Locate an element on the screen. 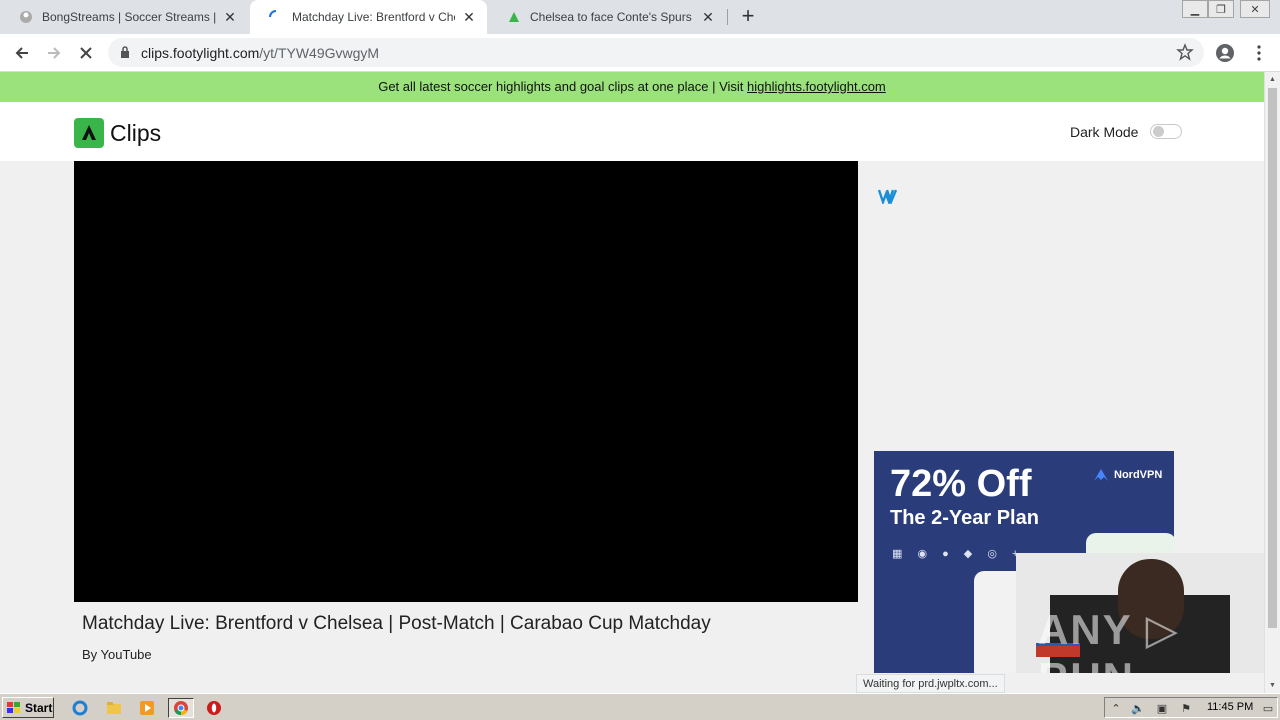 Image resolution: width=1280 pixels, height=720 pixels. stop-icon is located at coordinates (86, 53).